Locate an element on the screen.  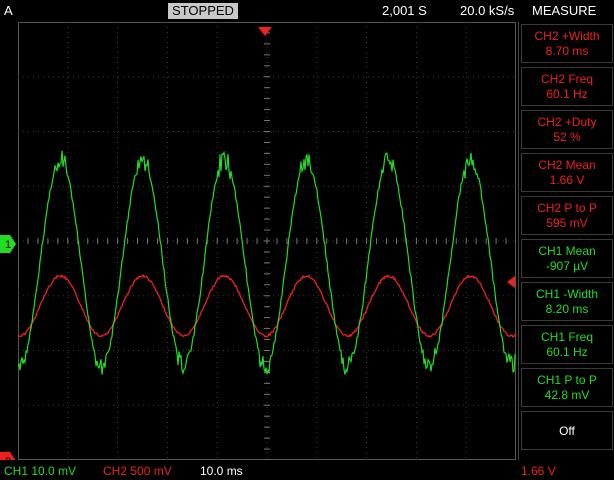
ch1-marker-label: 1 is located at coordinates (8, 245).